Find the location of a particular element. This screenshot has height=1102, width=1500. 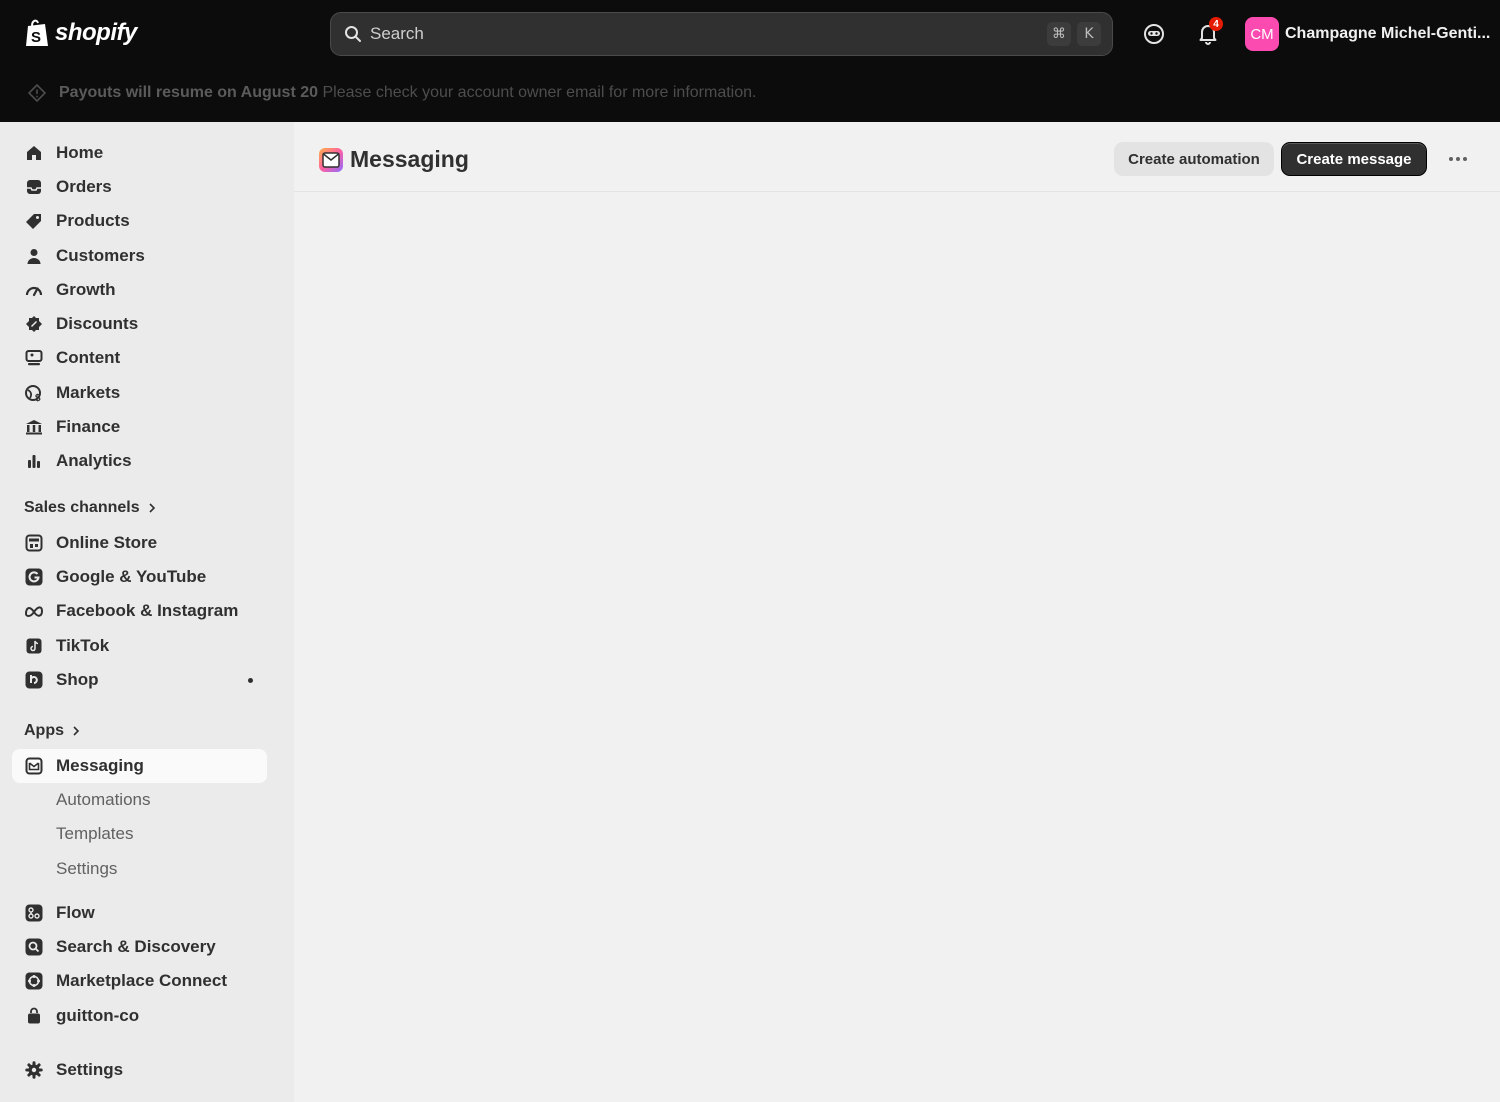

brand-name: shopify is located at coordinates (96, 32).